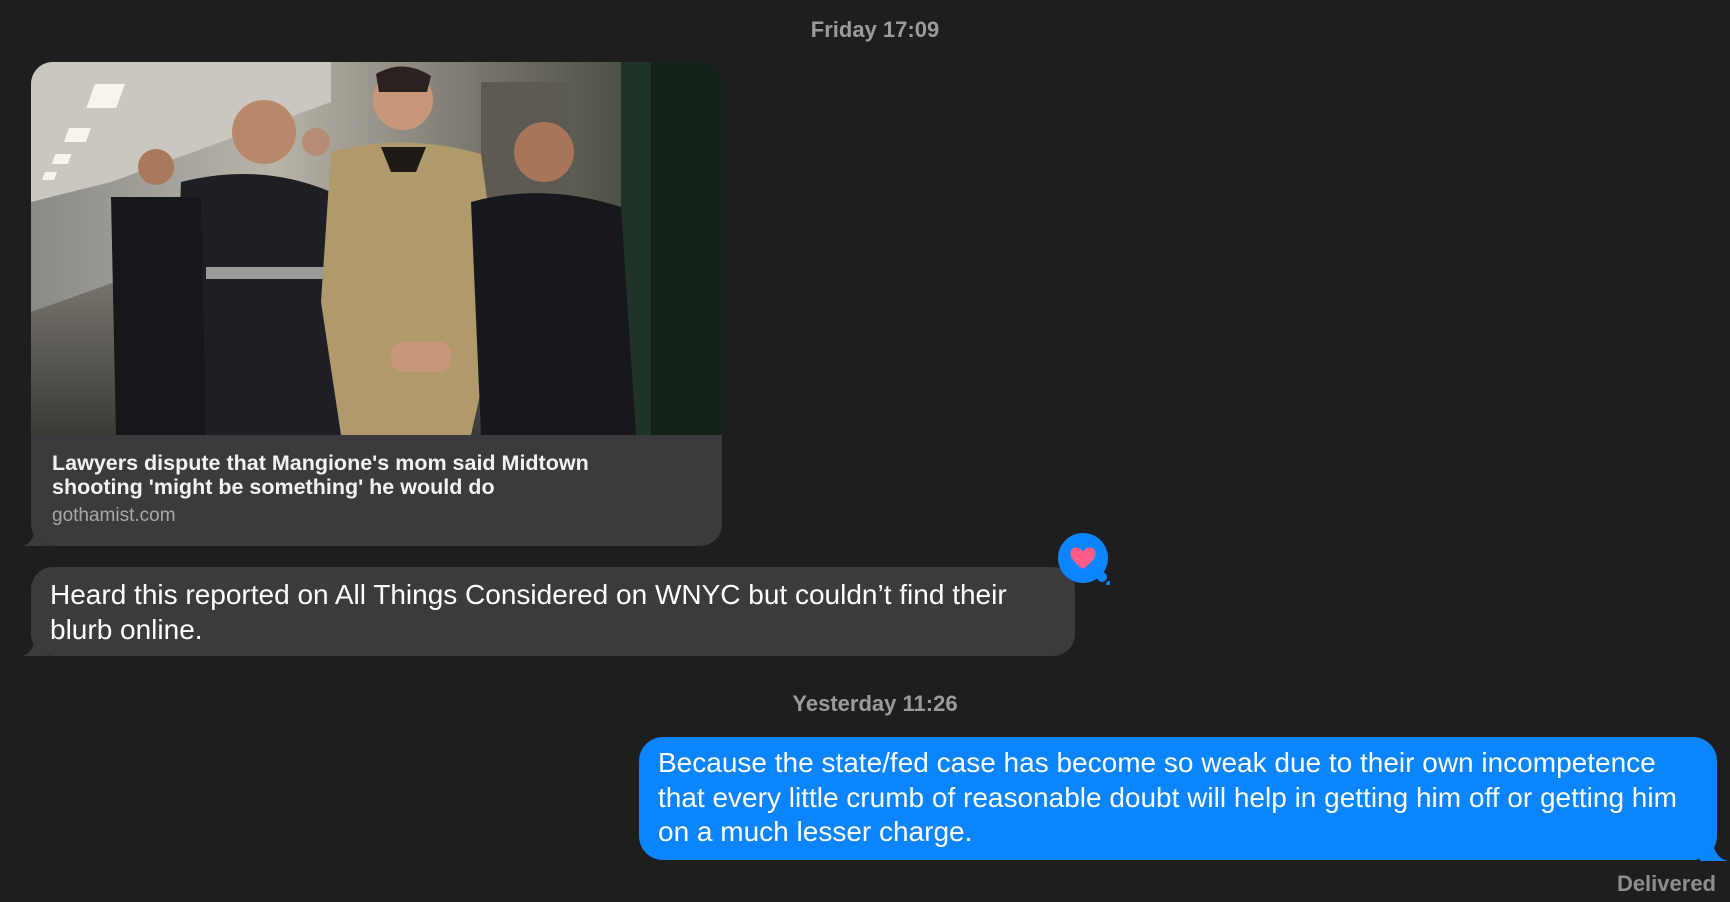 The width and height of the screenshot is (1730, 902). Describe the element at coordinates (114, 515) in the screenshot. I see `link-preview-domain: gothamist.com` at that location.